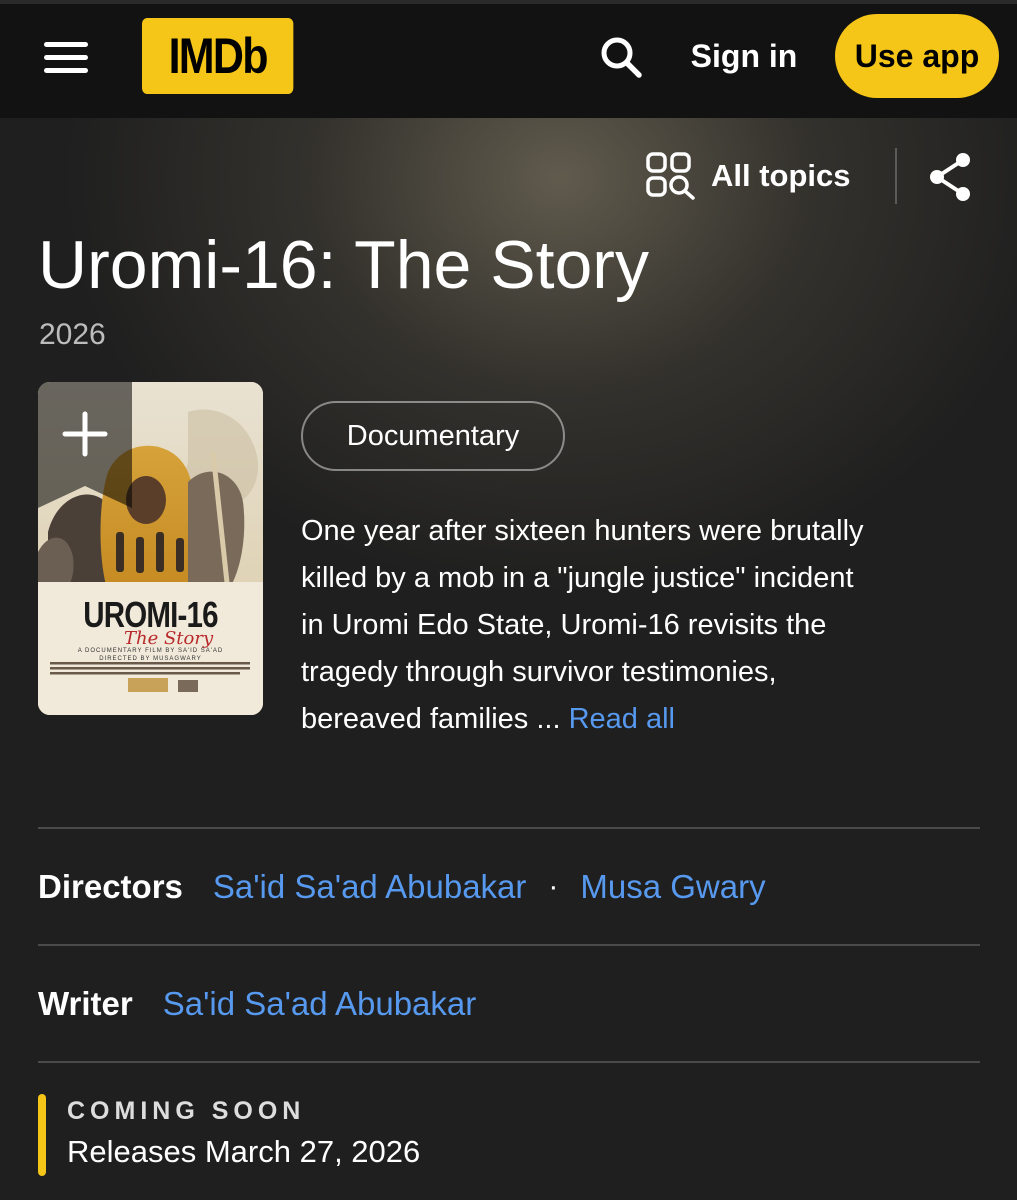 The width and height of the screenshot is (1017, 1200). What do you see at coordinates (343, 265) in the screenshot?
I see `page-title: Uromi-16: The Story` at bounding box center [343, 265].